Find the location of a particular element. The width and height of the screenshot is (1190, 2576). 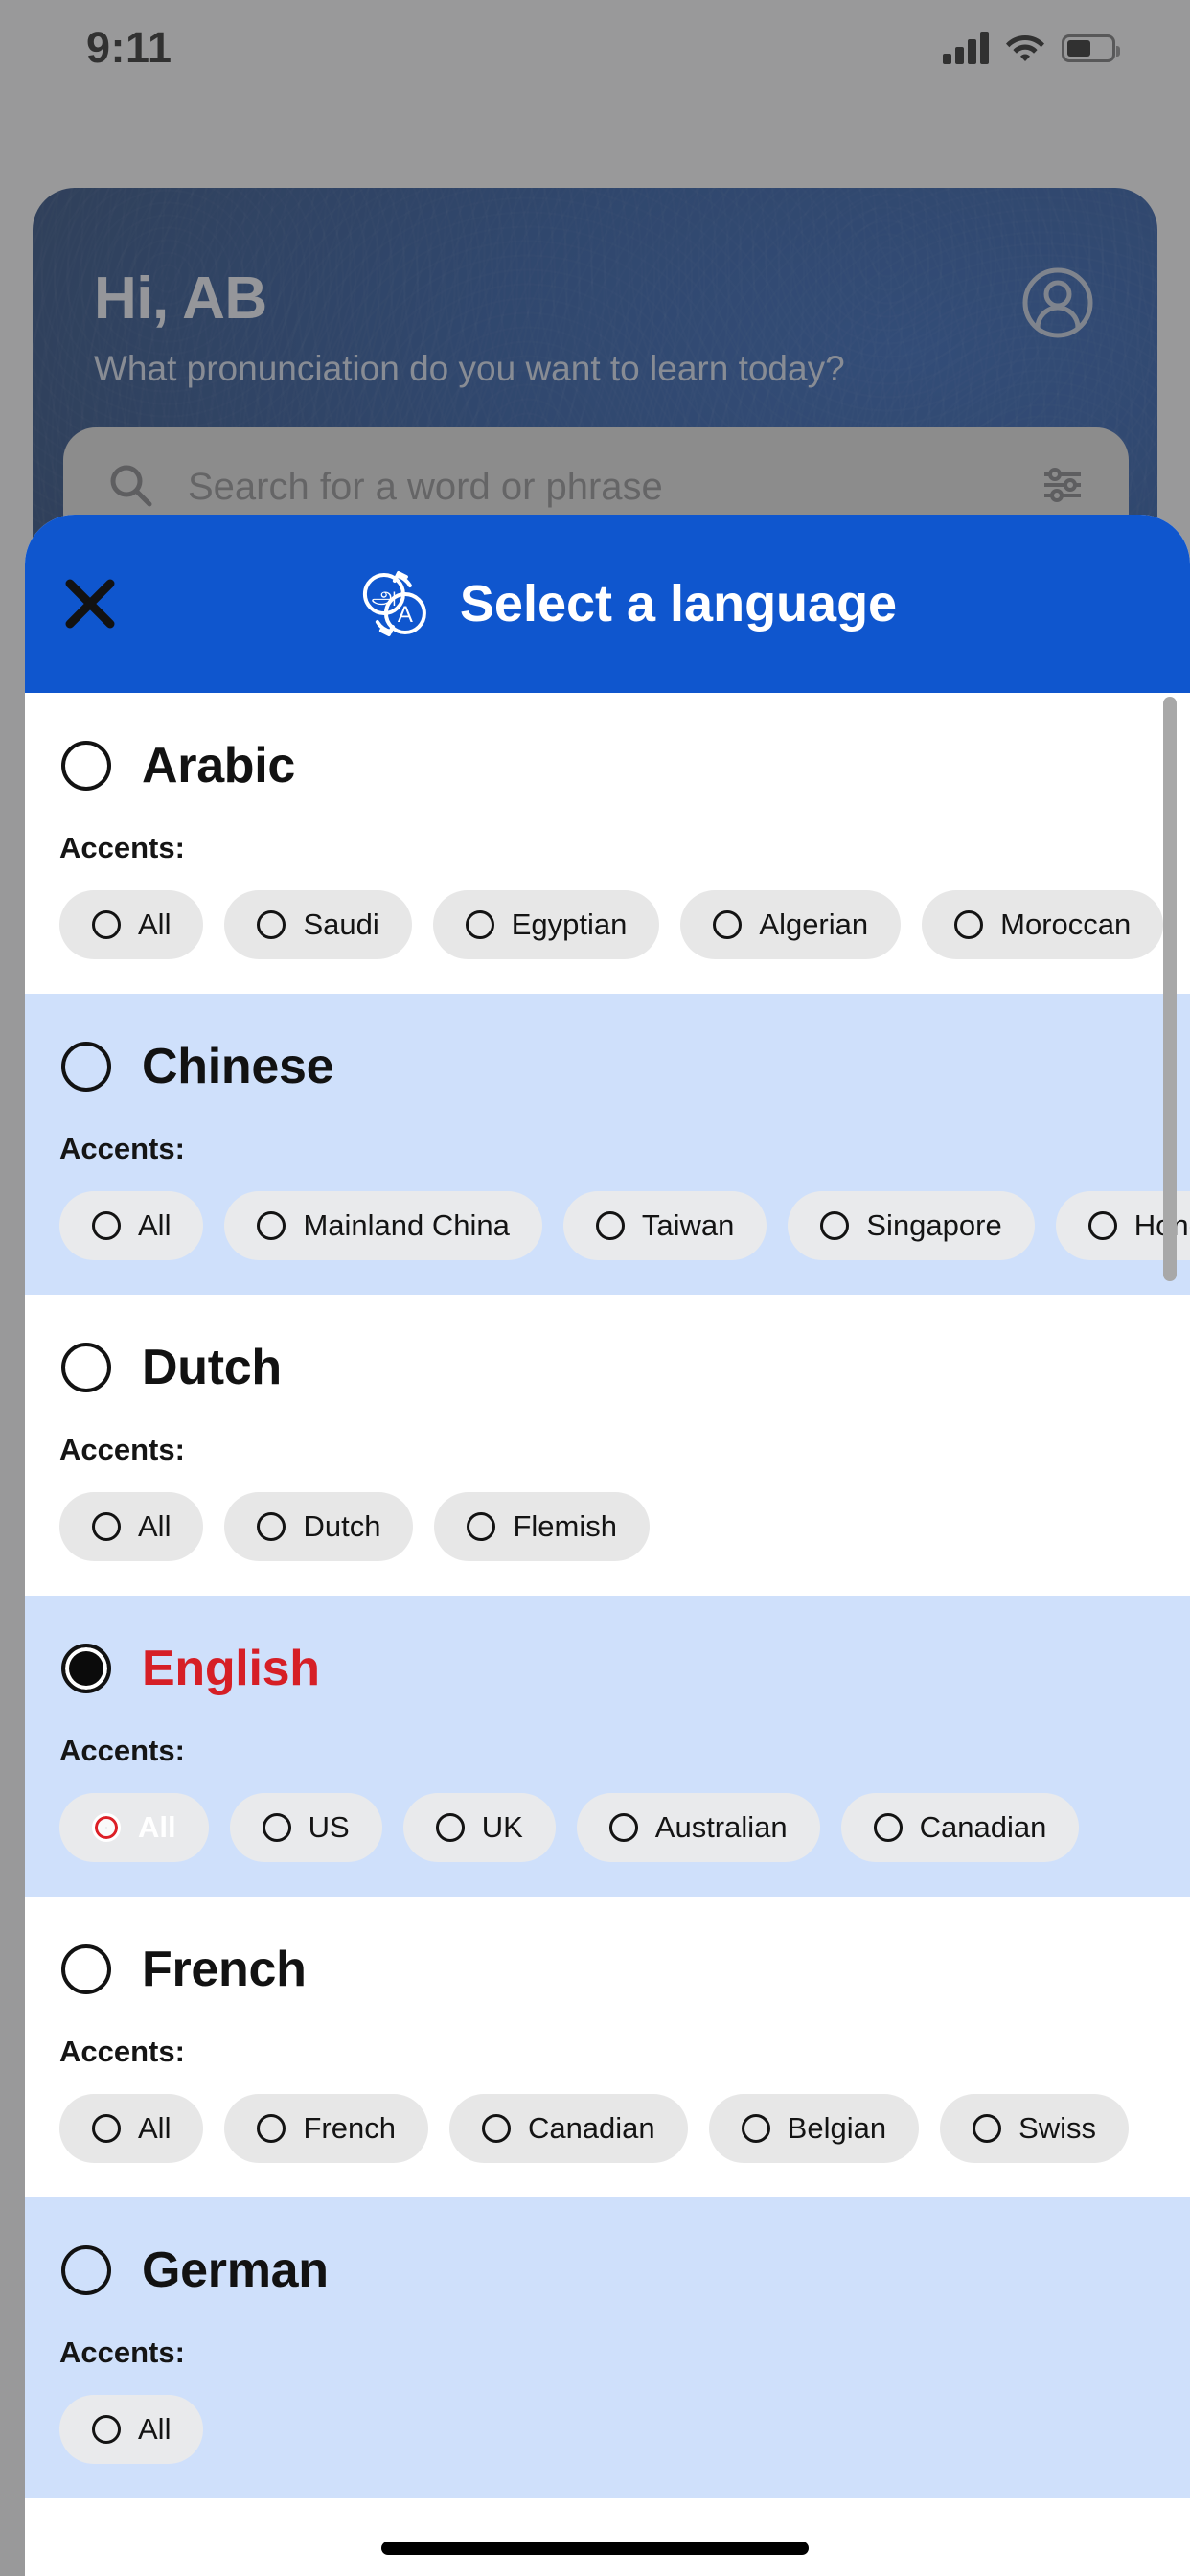

accent-chip: Saudi is located at coordinates (318, 924).